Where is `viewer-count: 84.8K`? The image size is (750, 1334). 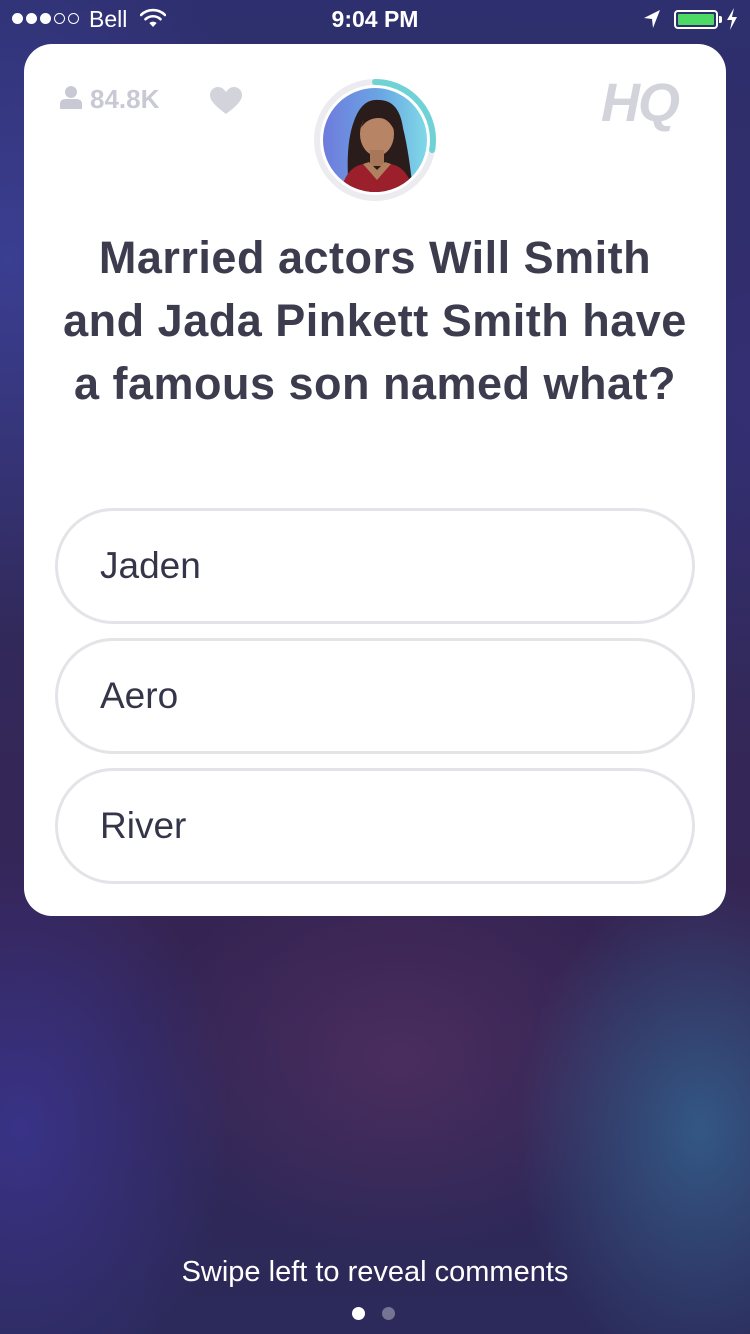 viewer-count: 84.8K is located at coordinates (109, 99).